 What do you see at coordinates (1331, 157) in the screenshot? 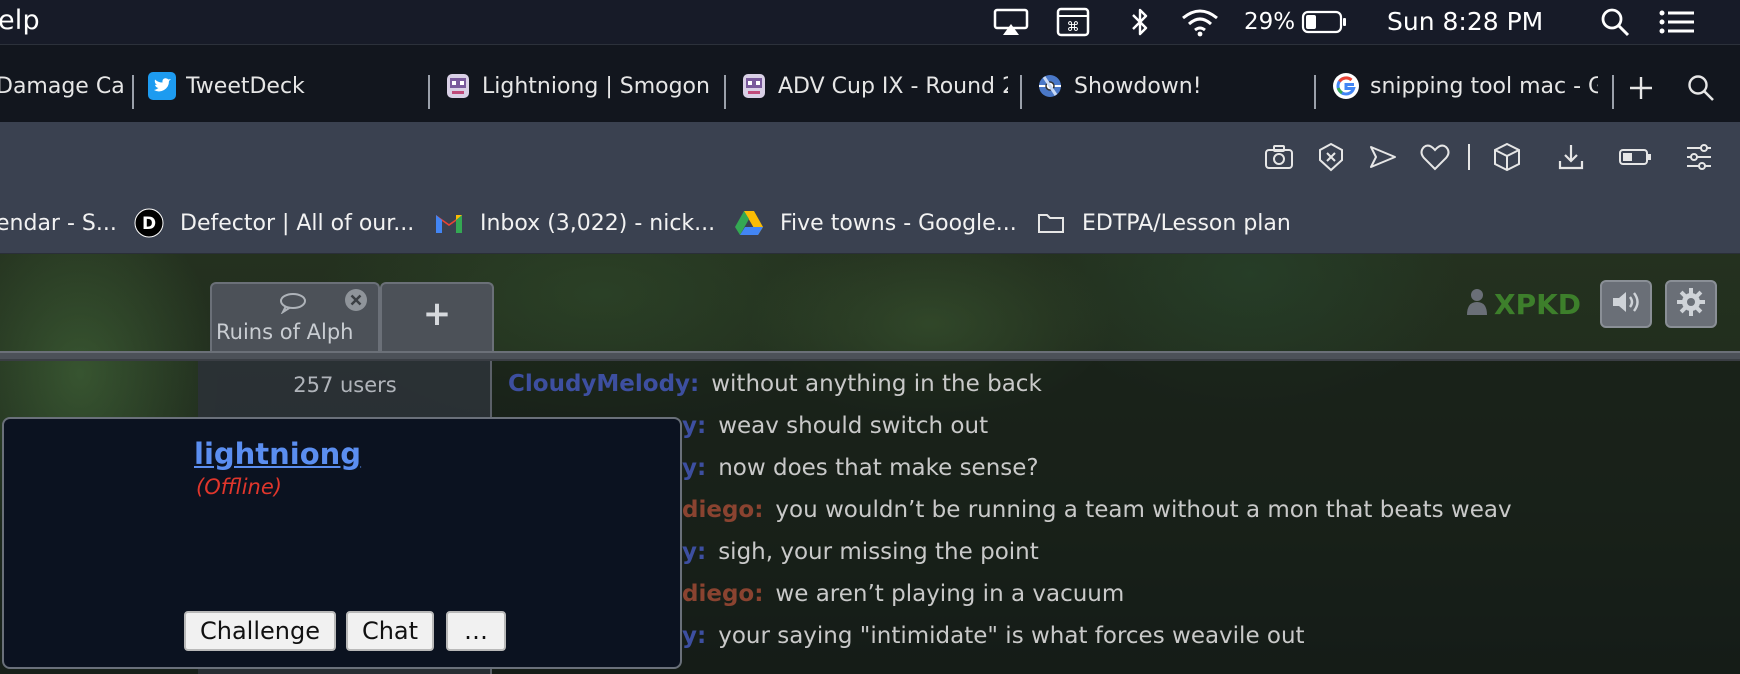
I see `shield-x-icon` at bounding box center [1331, 157].